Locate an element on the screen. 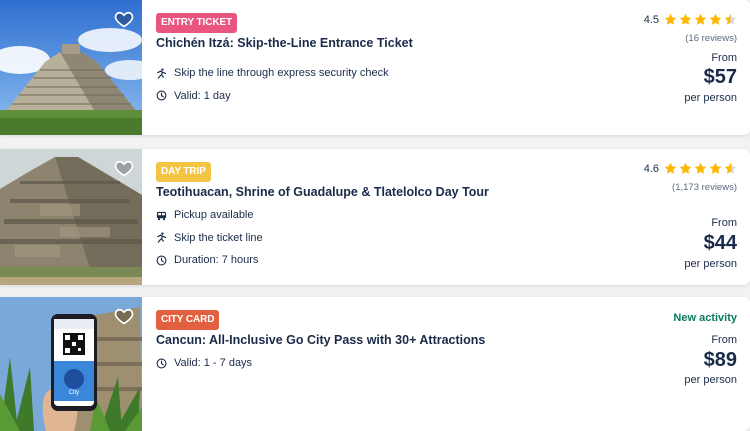 The image size is (750, 431). feature-text: Valid: 1 - 7 days is located at coordinates (213, 363).